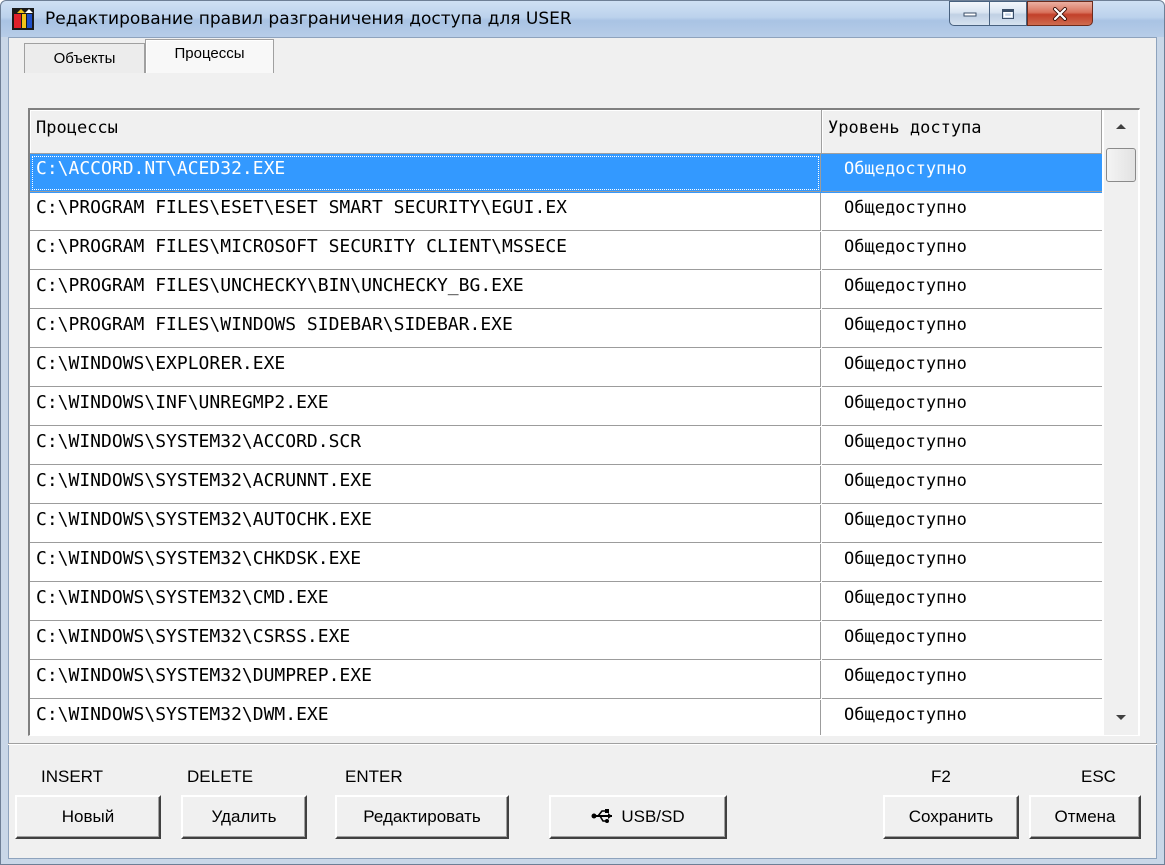 The image size is (1165, 865). I want to click on save-button: Сохранить, so click(951, 817).